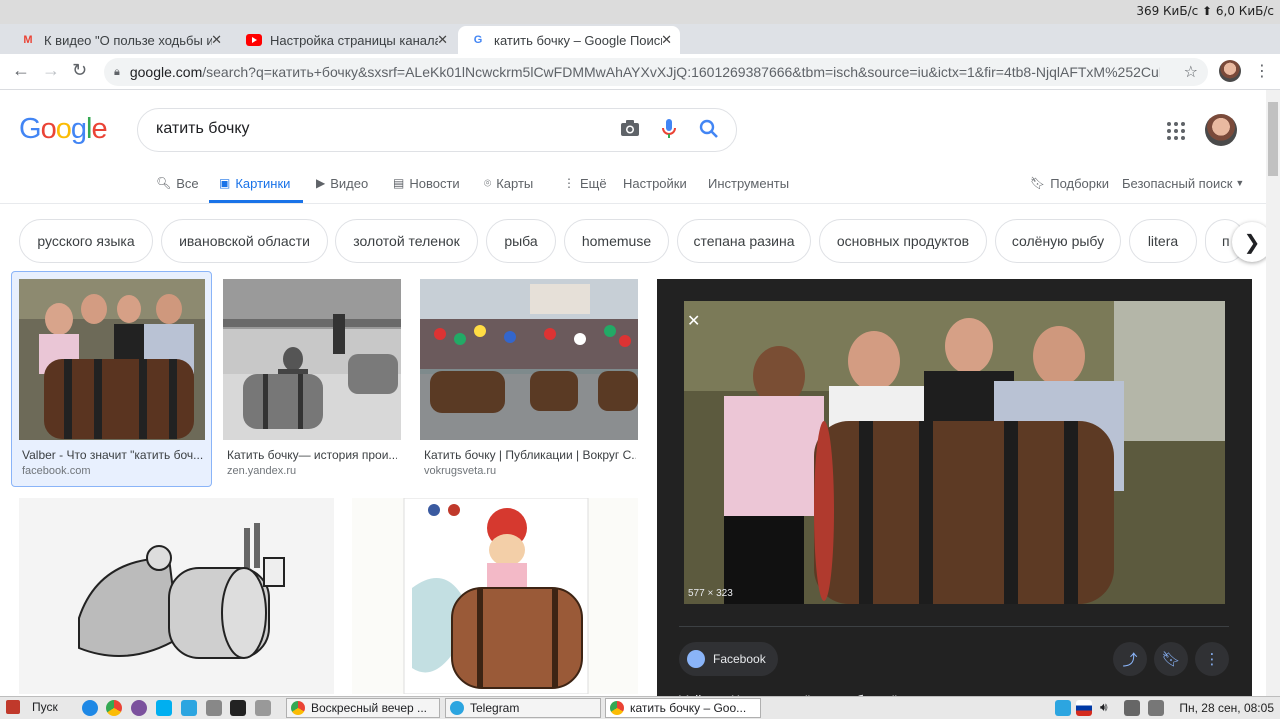 The image size is (1280, 719). I want to click on clock: Пн, 28 сен, 08:05, so click(1226, 708).